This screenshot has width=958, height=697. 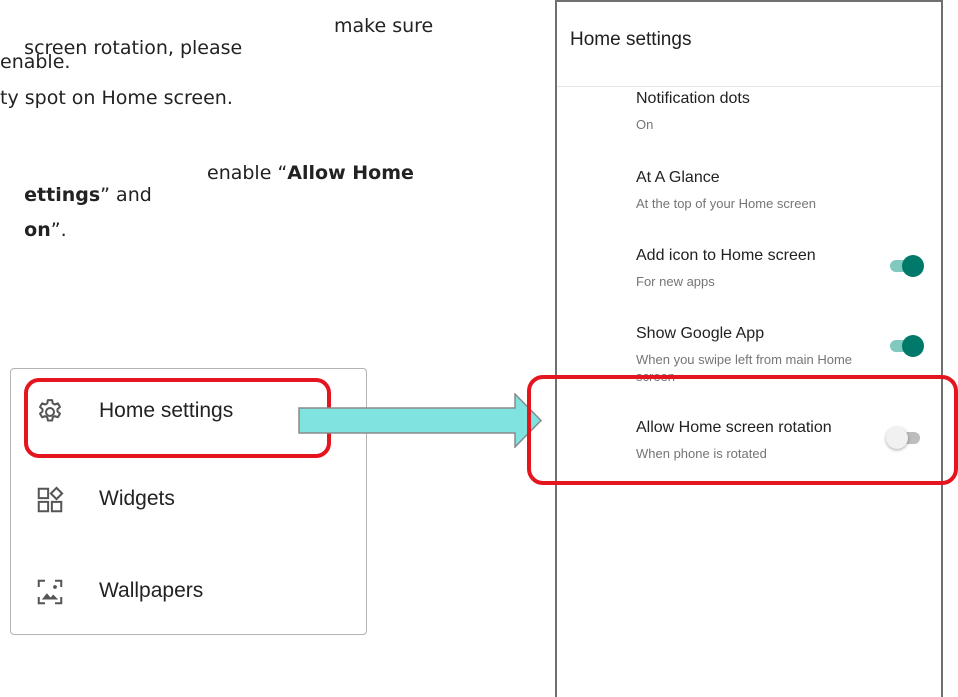 I want to click on app-bar: Home settings, so click(x=749, y=44).